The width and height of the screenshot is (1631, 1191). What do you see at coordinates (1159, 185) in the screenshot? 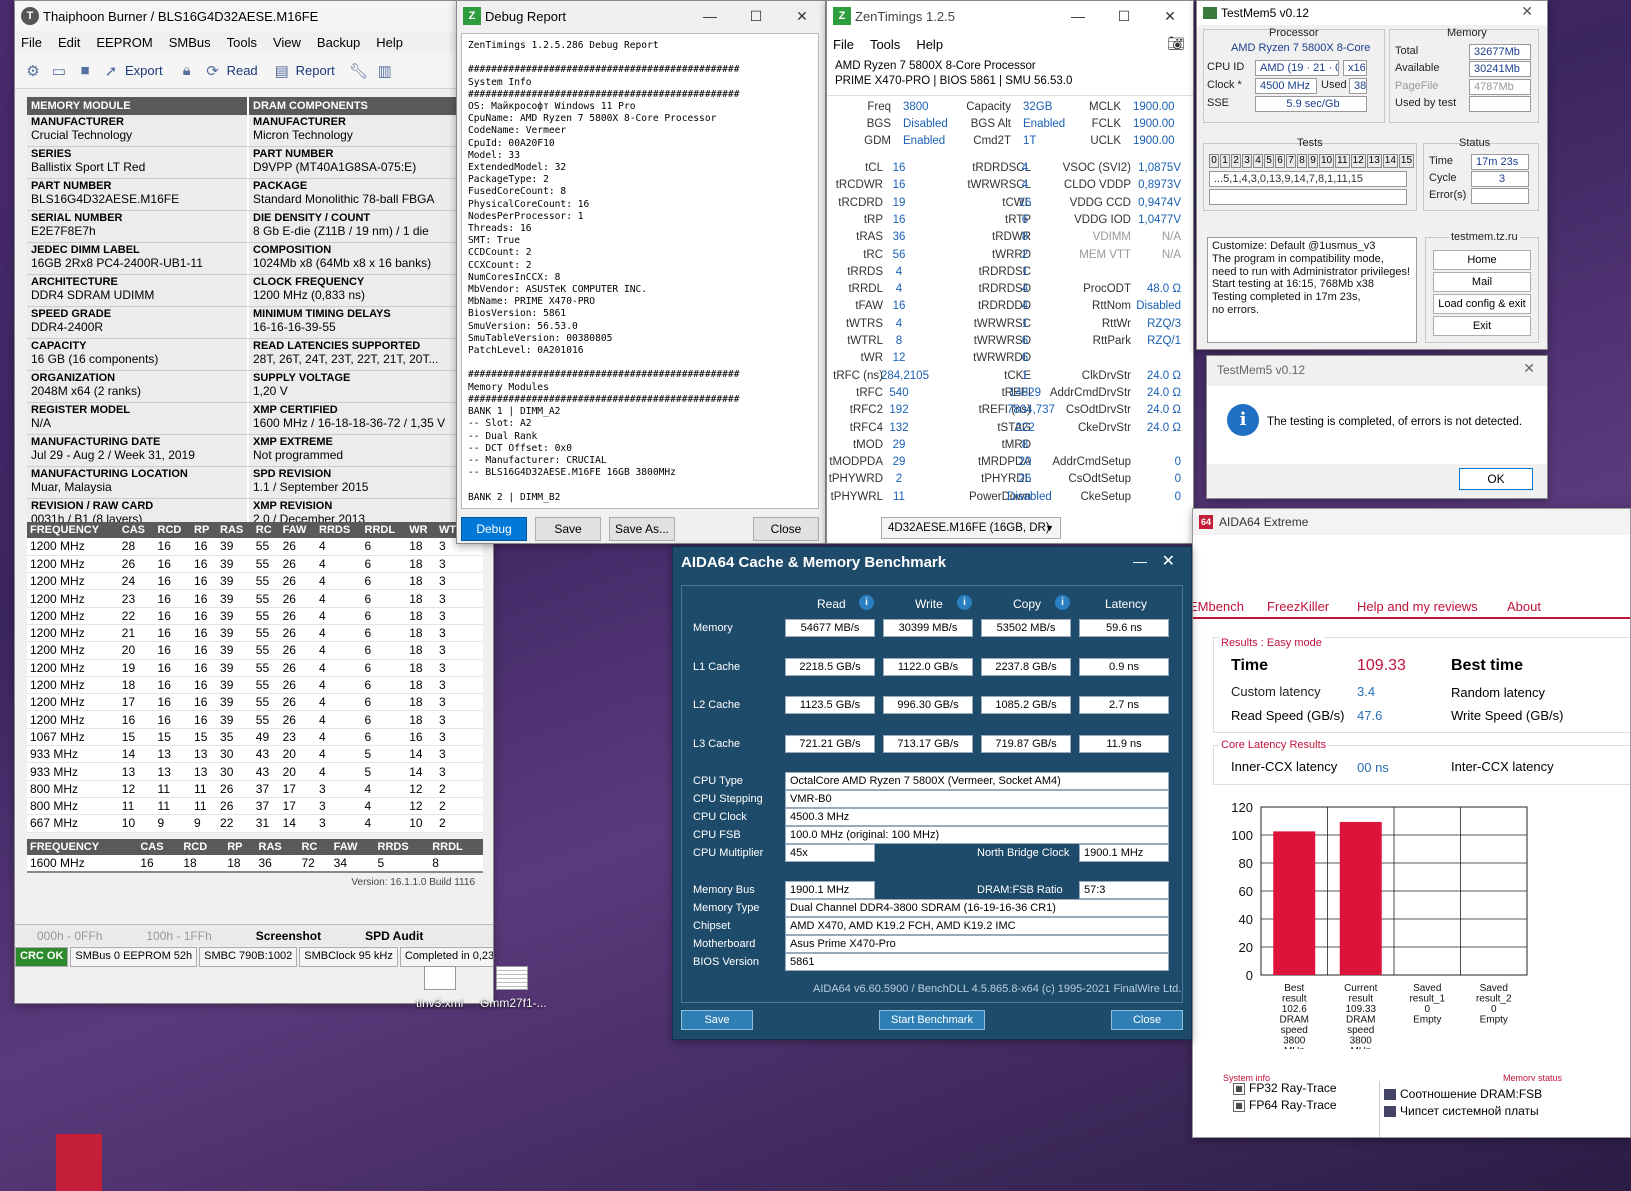
I see `zen-value: 0,8973V` at bounding box center [1159, 185].